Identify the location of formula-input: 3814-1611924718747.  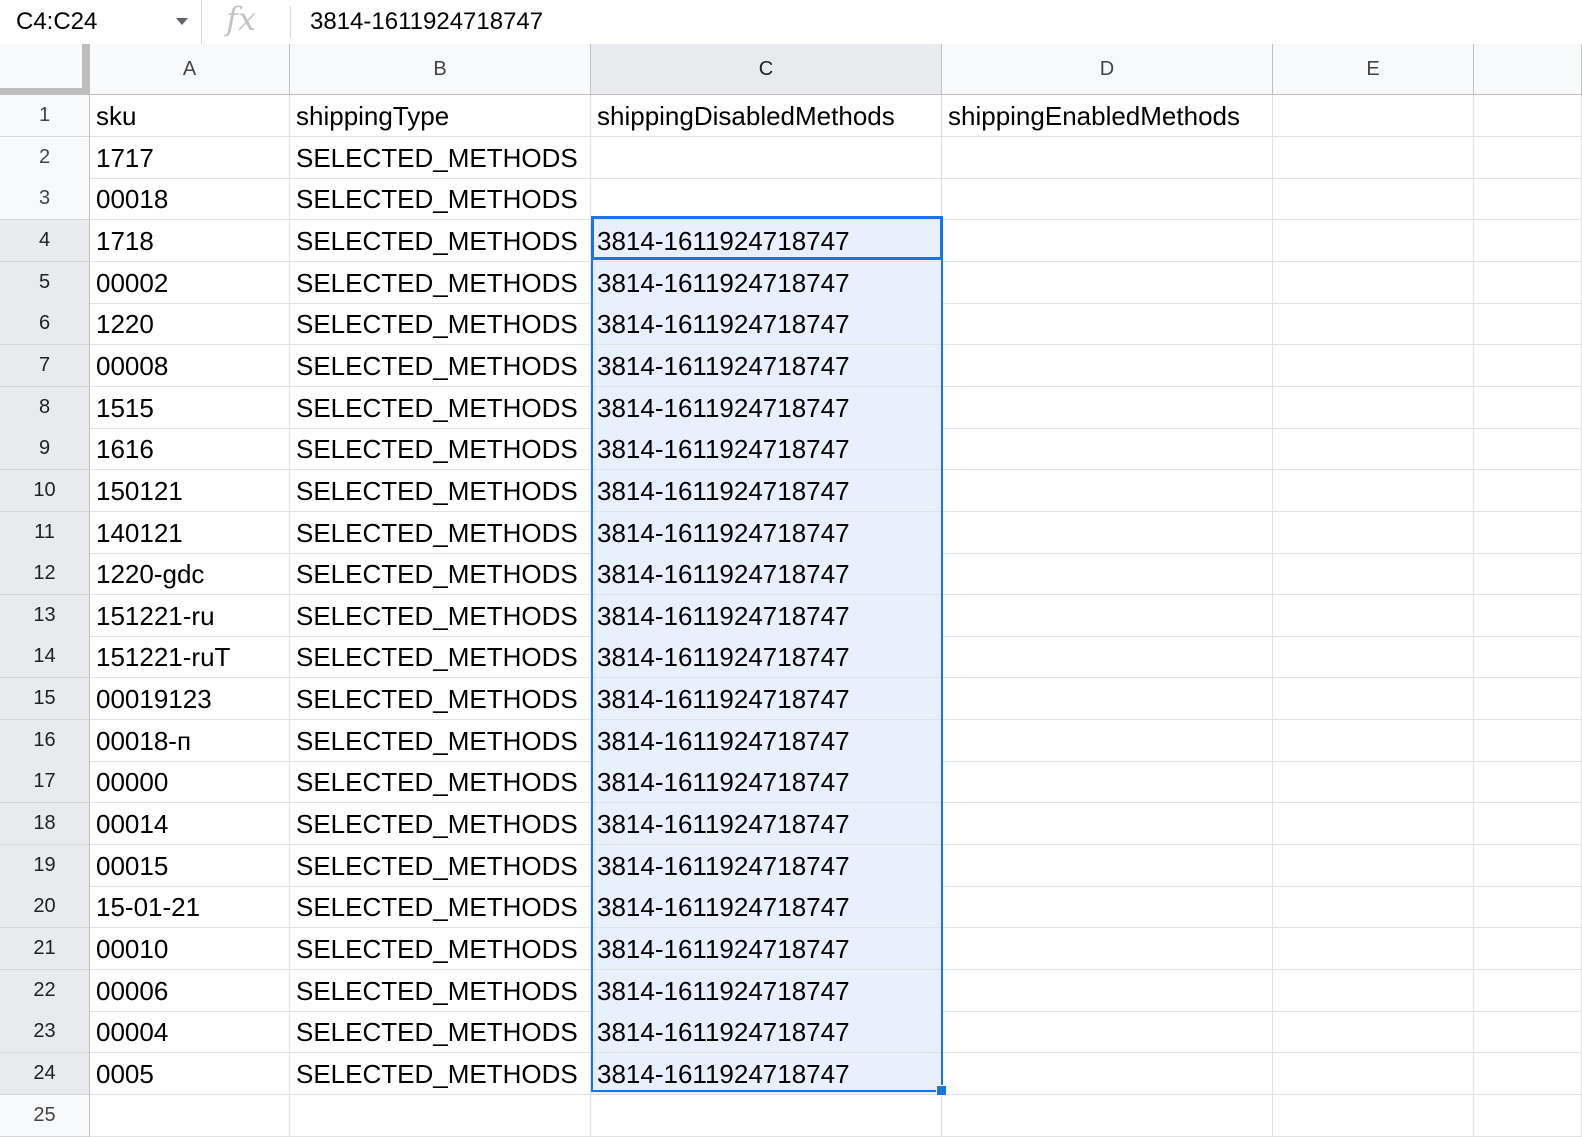
(426, 22).